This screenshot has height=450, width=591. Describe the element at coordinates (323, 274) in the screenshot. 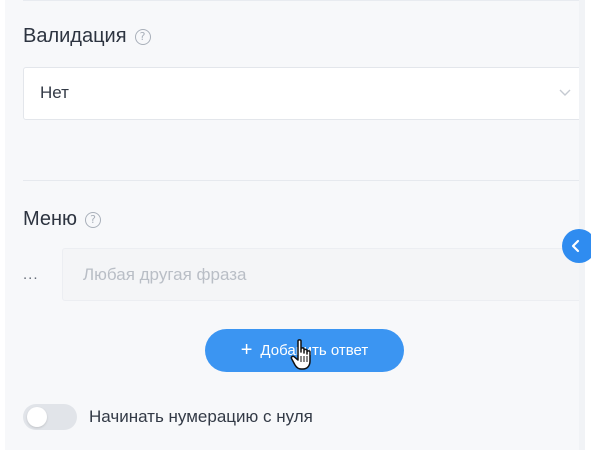

I see `any-other-phrase-input` at that location.